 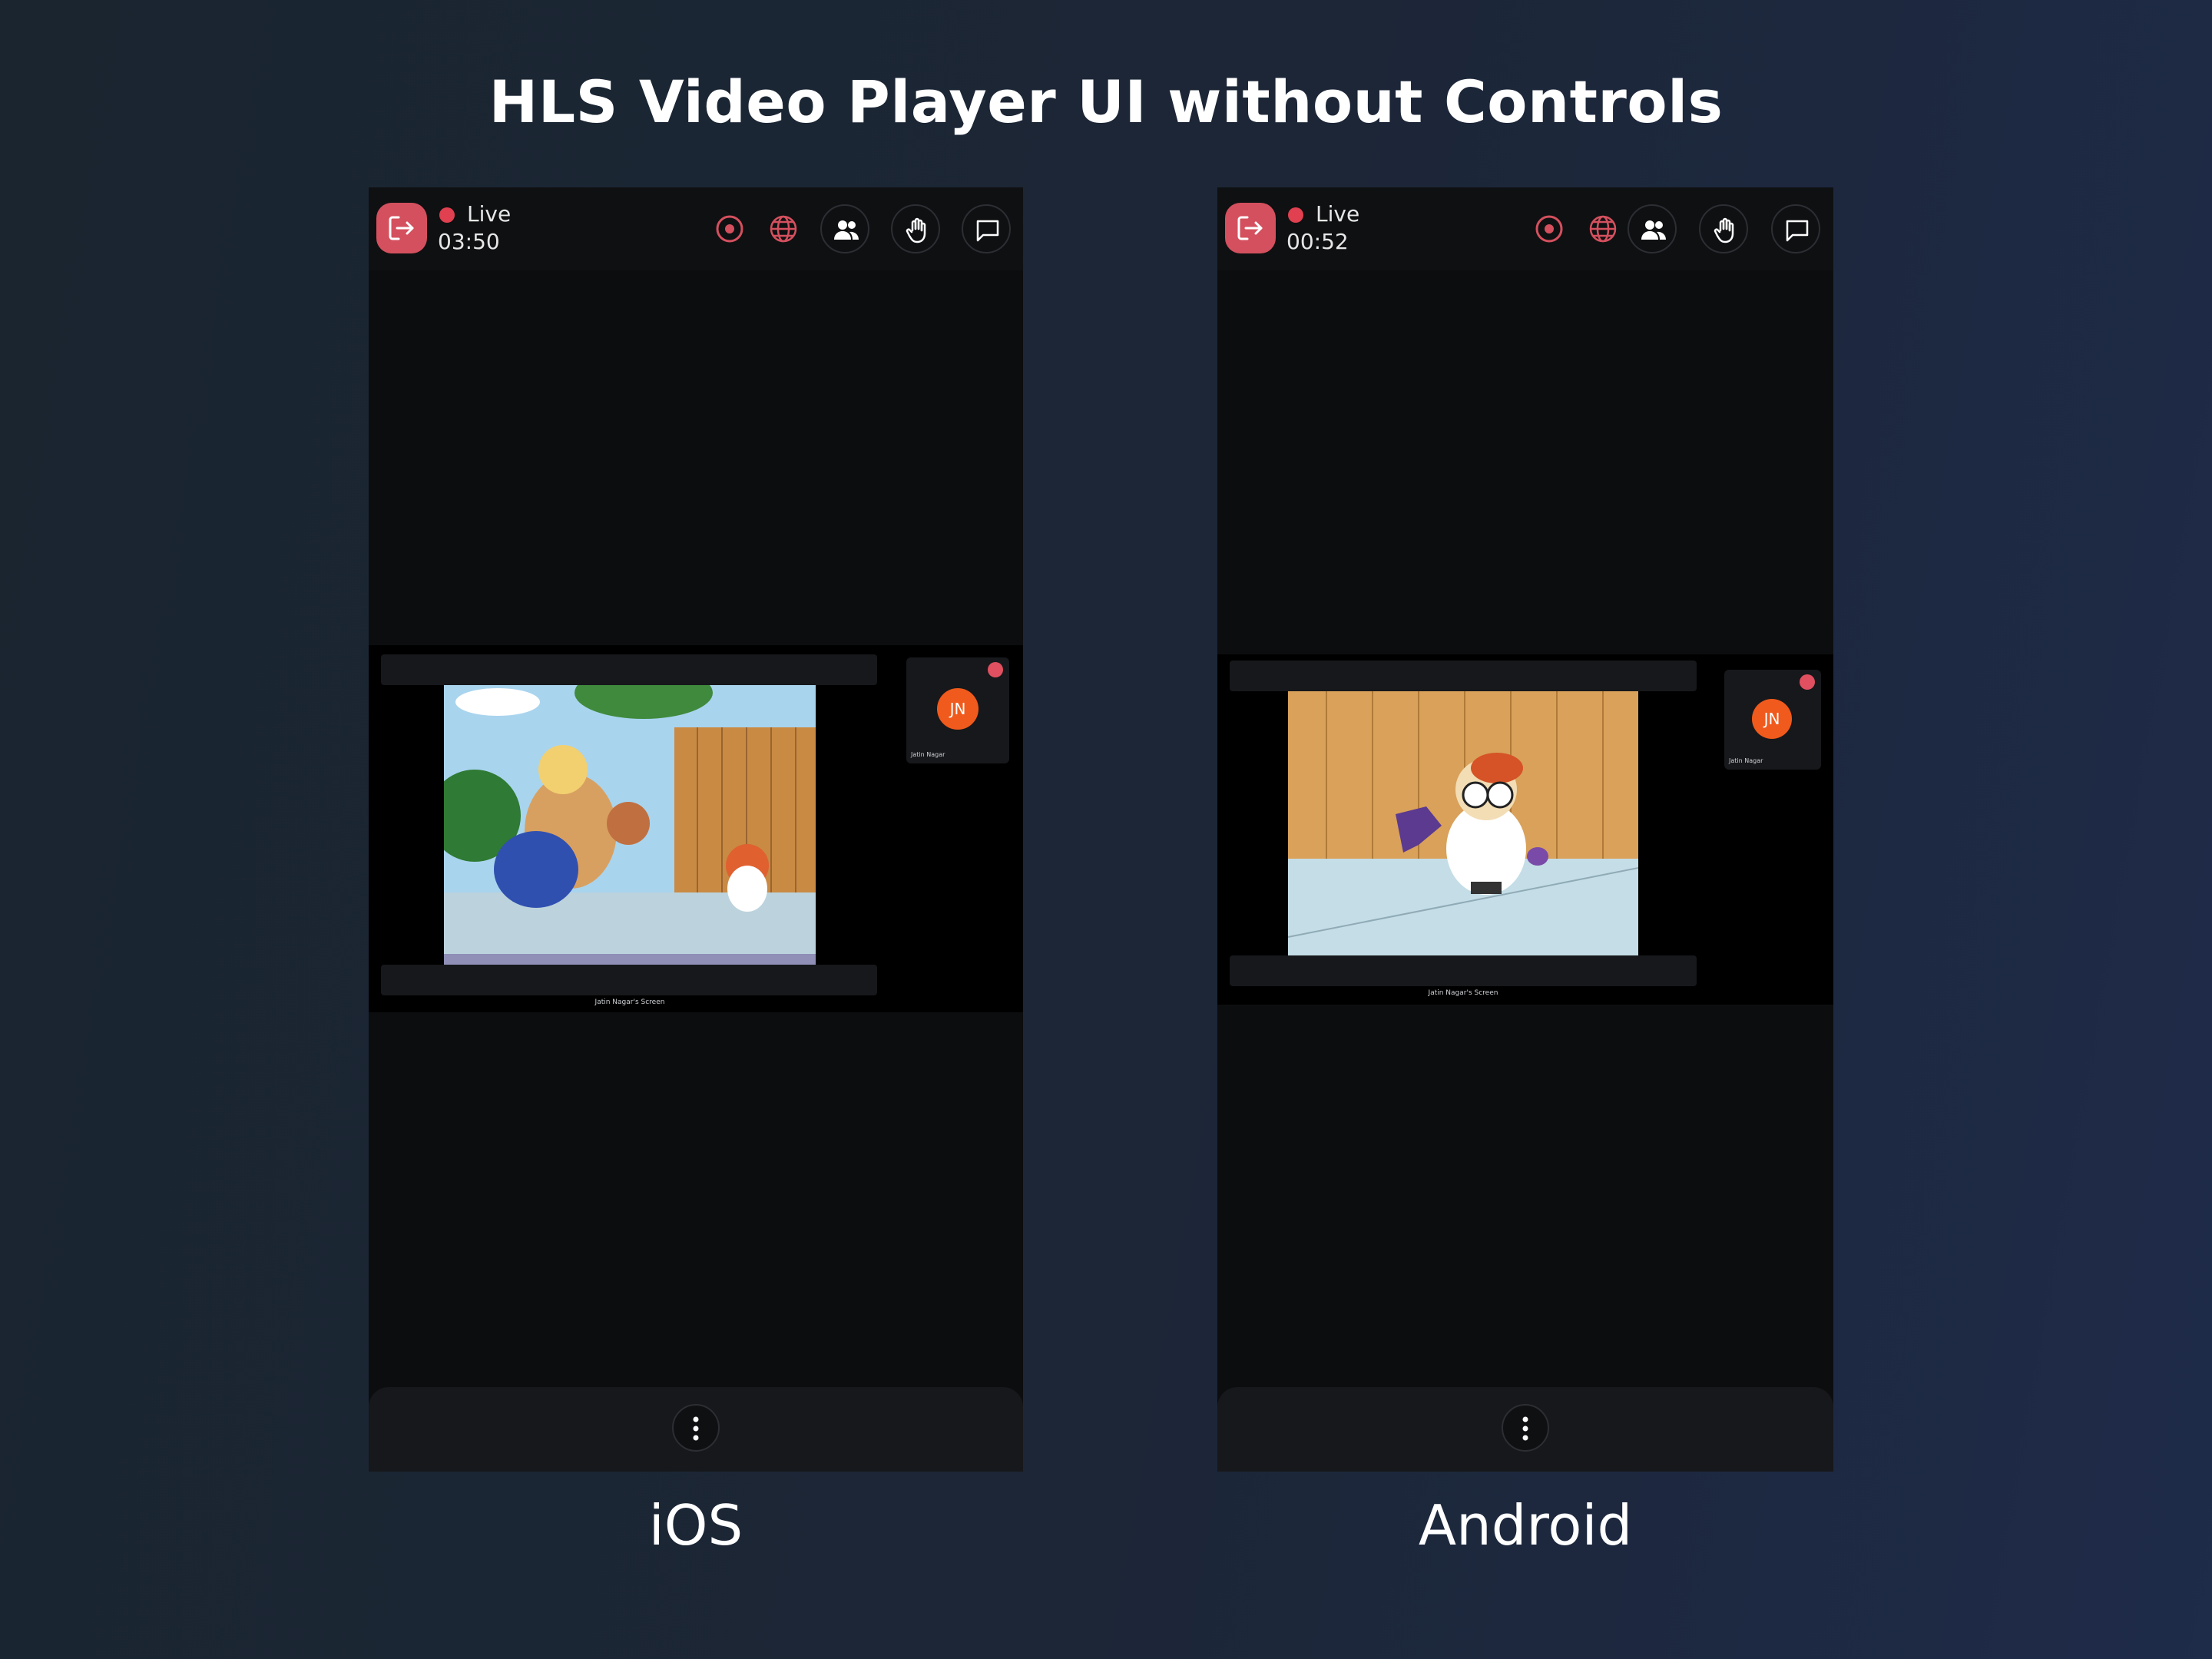 I want to click on top-header-bar: Live 00:52, so click(x=1525, y=228).